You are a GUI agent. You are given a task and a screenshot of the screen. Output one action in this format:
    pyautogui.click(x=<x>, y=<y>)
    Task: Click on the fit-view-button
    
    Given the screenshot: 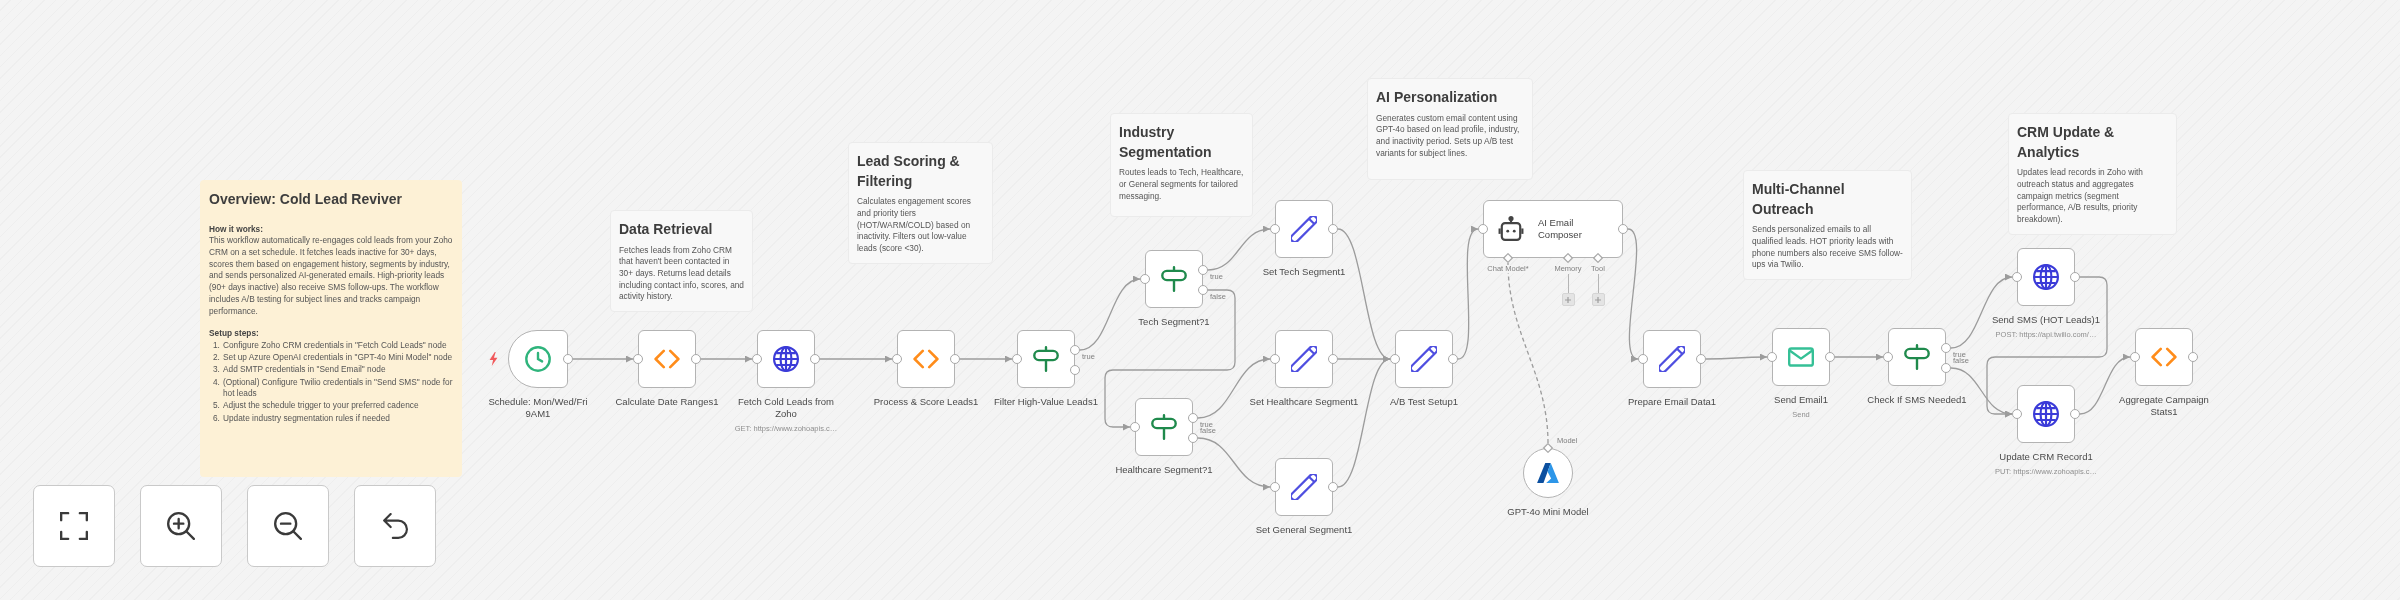 What is the action you would take?
    pyautogui.click(x=74, y=526)
    